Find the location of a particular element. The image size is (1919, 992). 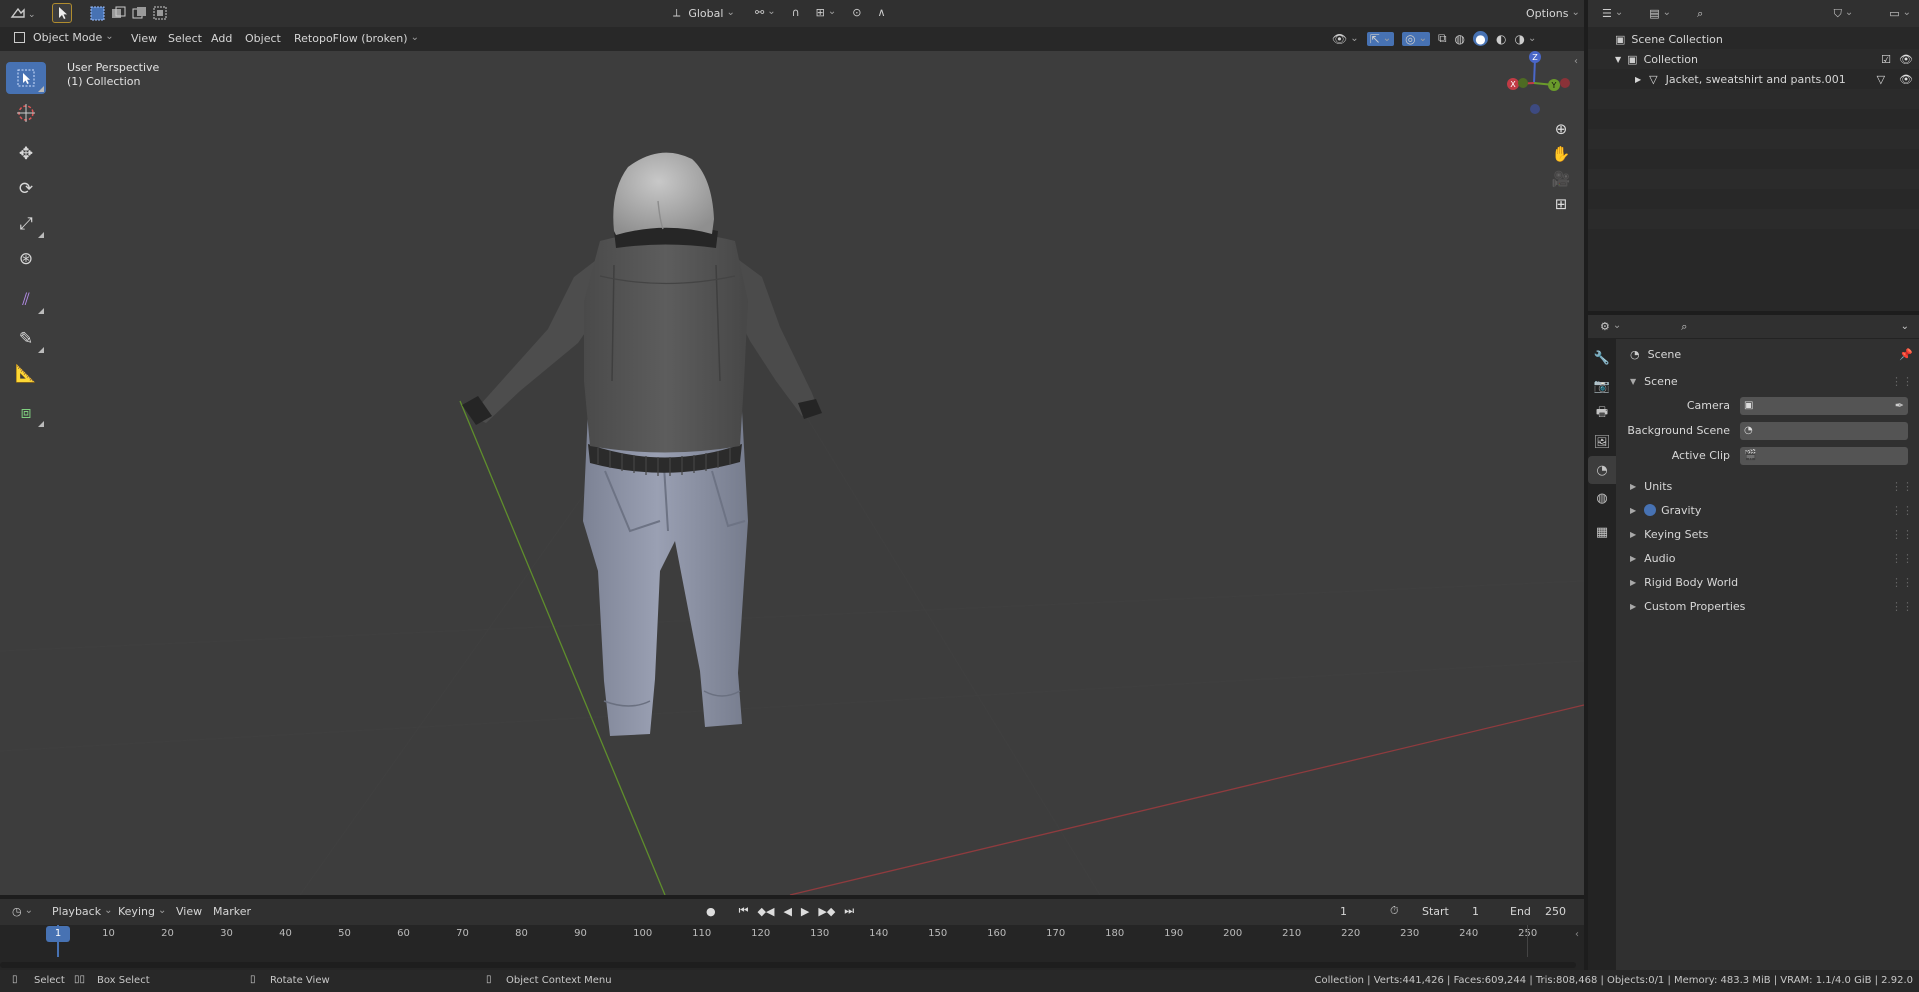

timeline-editor-icon: ◷ is located at coordinates (22, 911).